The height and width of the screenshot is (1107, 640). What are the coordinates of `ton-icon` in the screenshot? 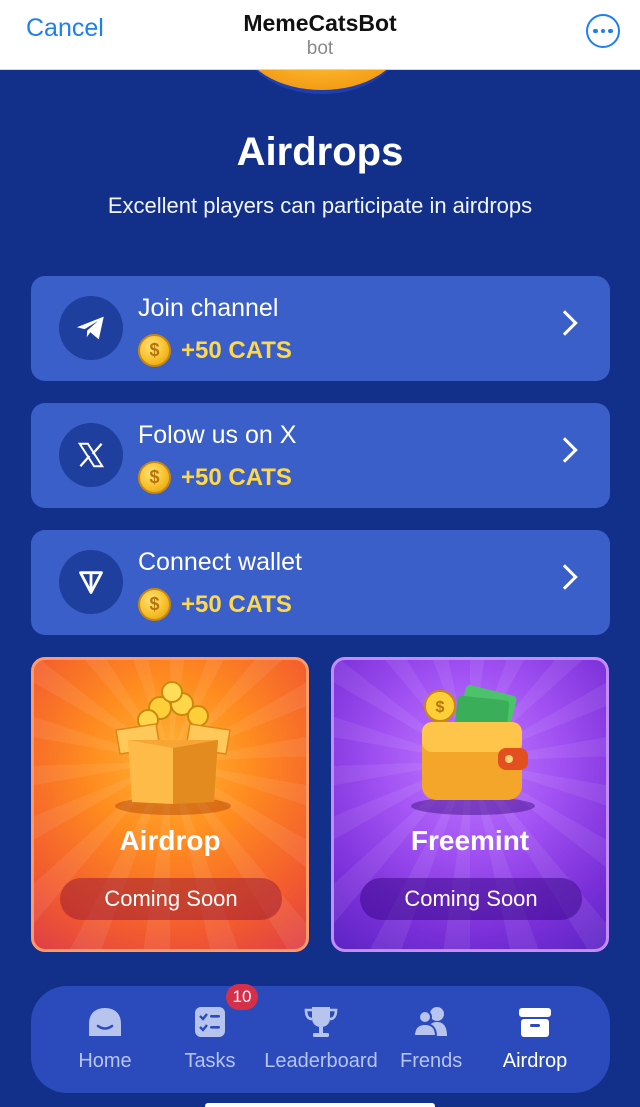 It's located at (91, 582).